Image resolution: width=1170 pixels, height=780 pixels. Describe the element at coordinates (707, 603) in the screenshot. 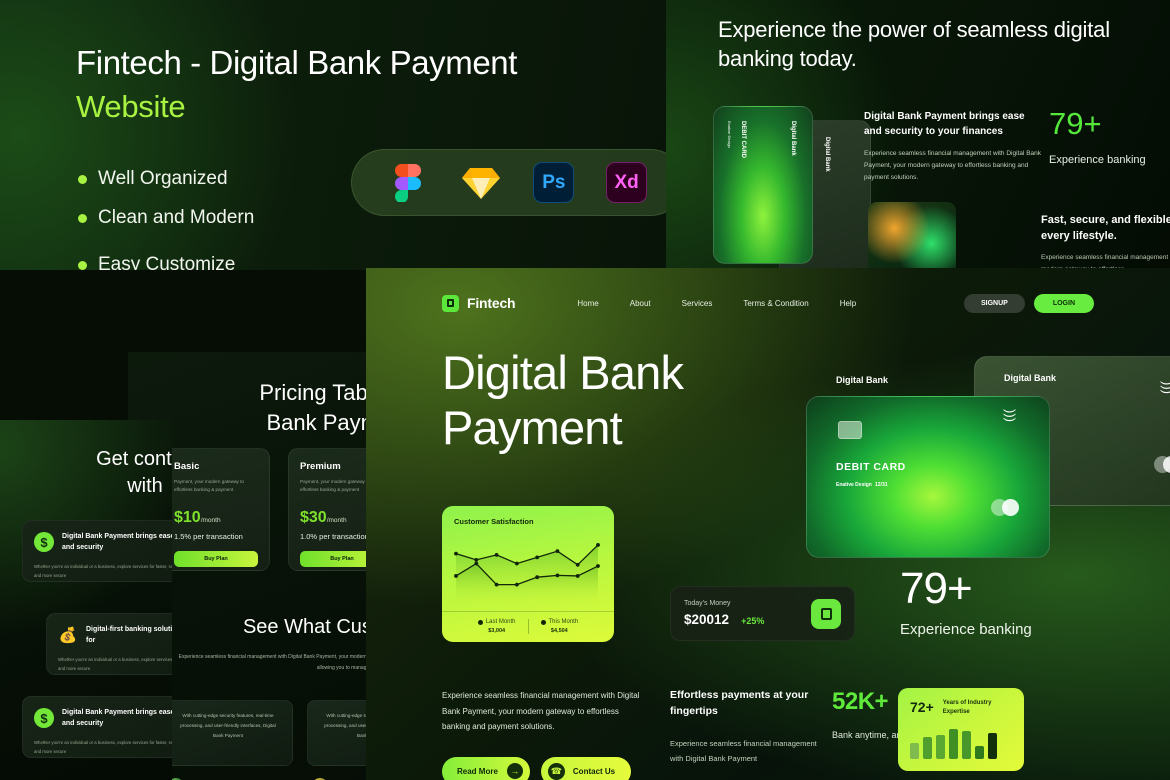

I see `money-label: Today's Money` at that location.